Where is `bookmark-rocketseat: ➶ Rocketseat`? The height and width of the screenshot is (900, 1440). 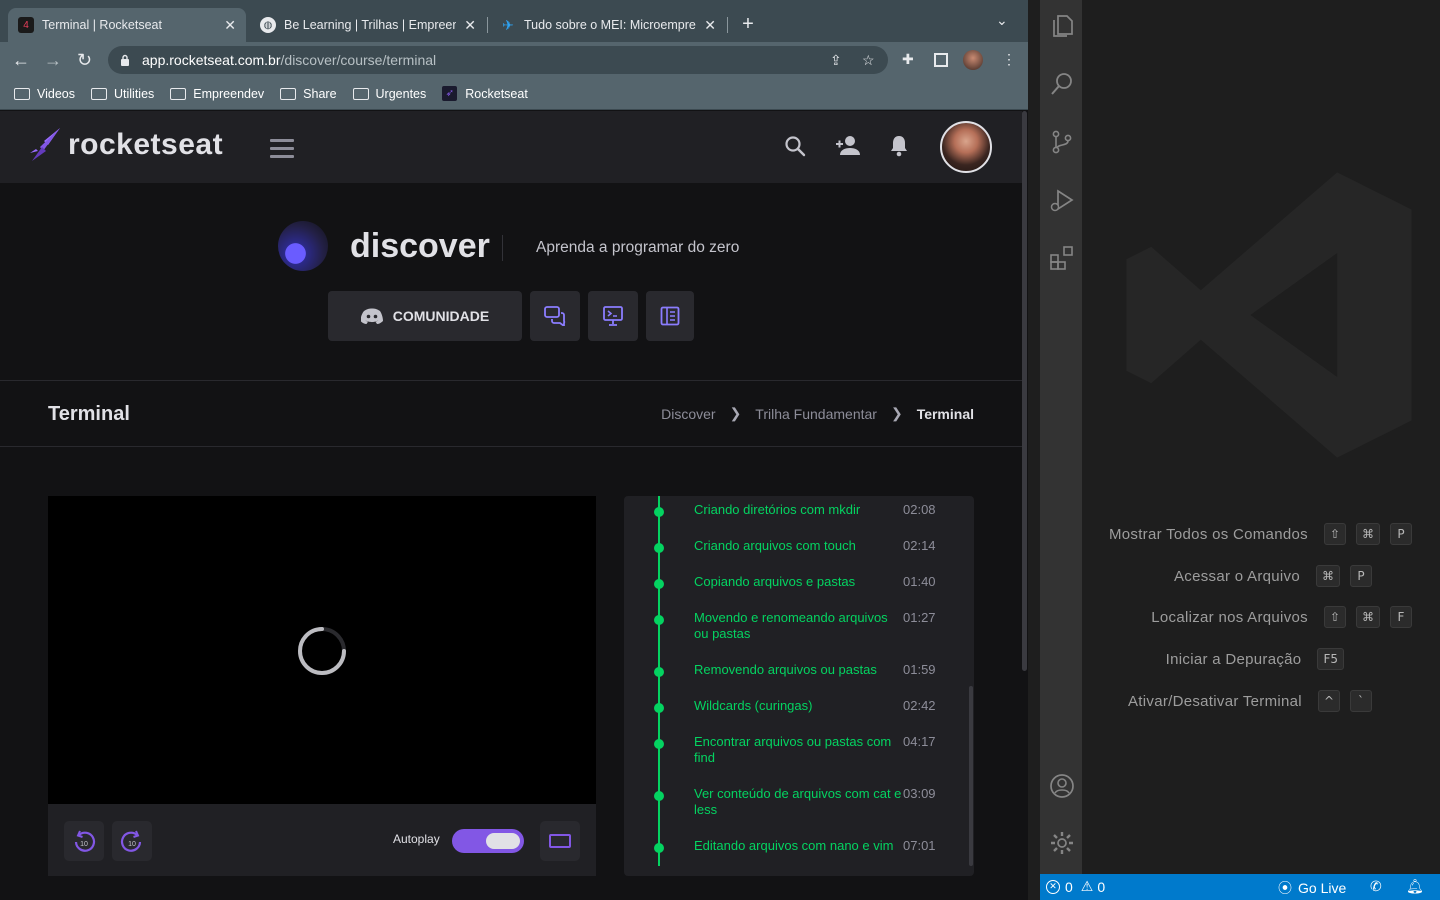
bookmark-rocketseat: ➶ Rocketseat is located at coordinates (485, 93).